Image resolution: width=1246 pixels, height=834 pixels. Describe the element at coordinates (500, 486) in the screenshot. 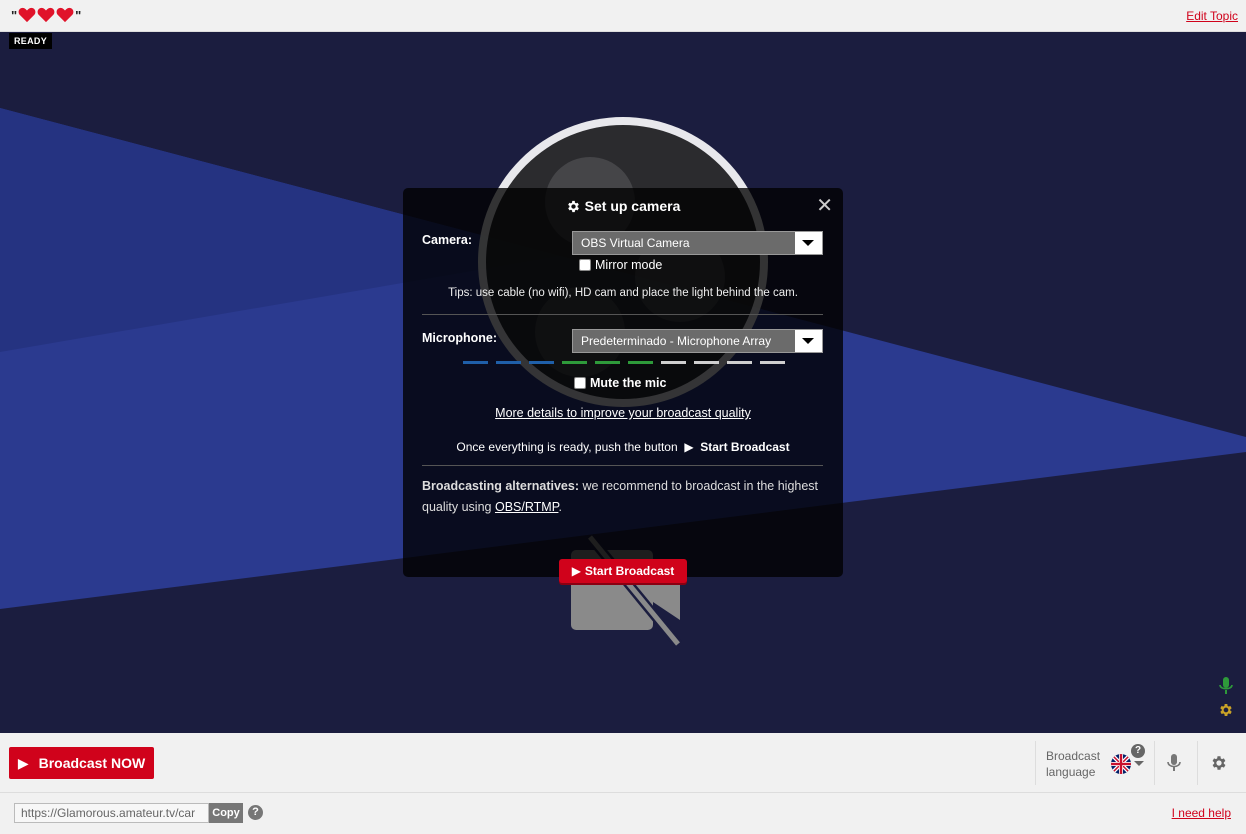

I see `alt-heading: Broadcasting alternatives:` at that location.